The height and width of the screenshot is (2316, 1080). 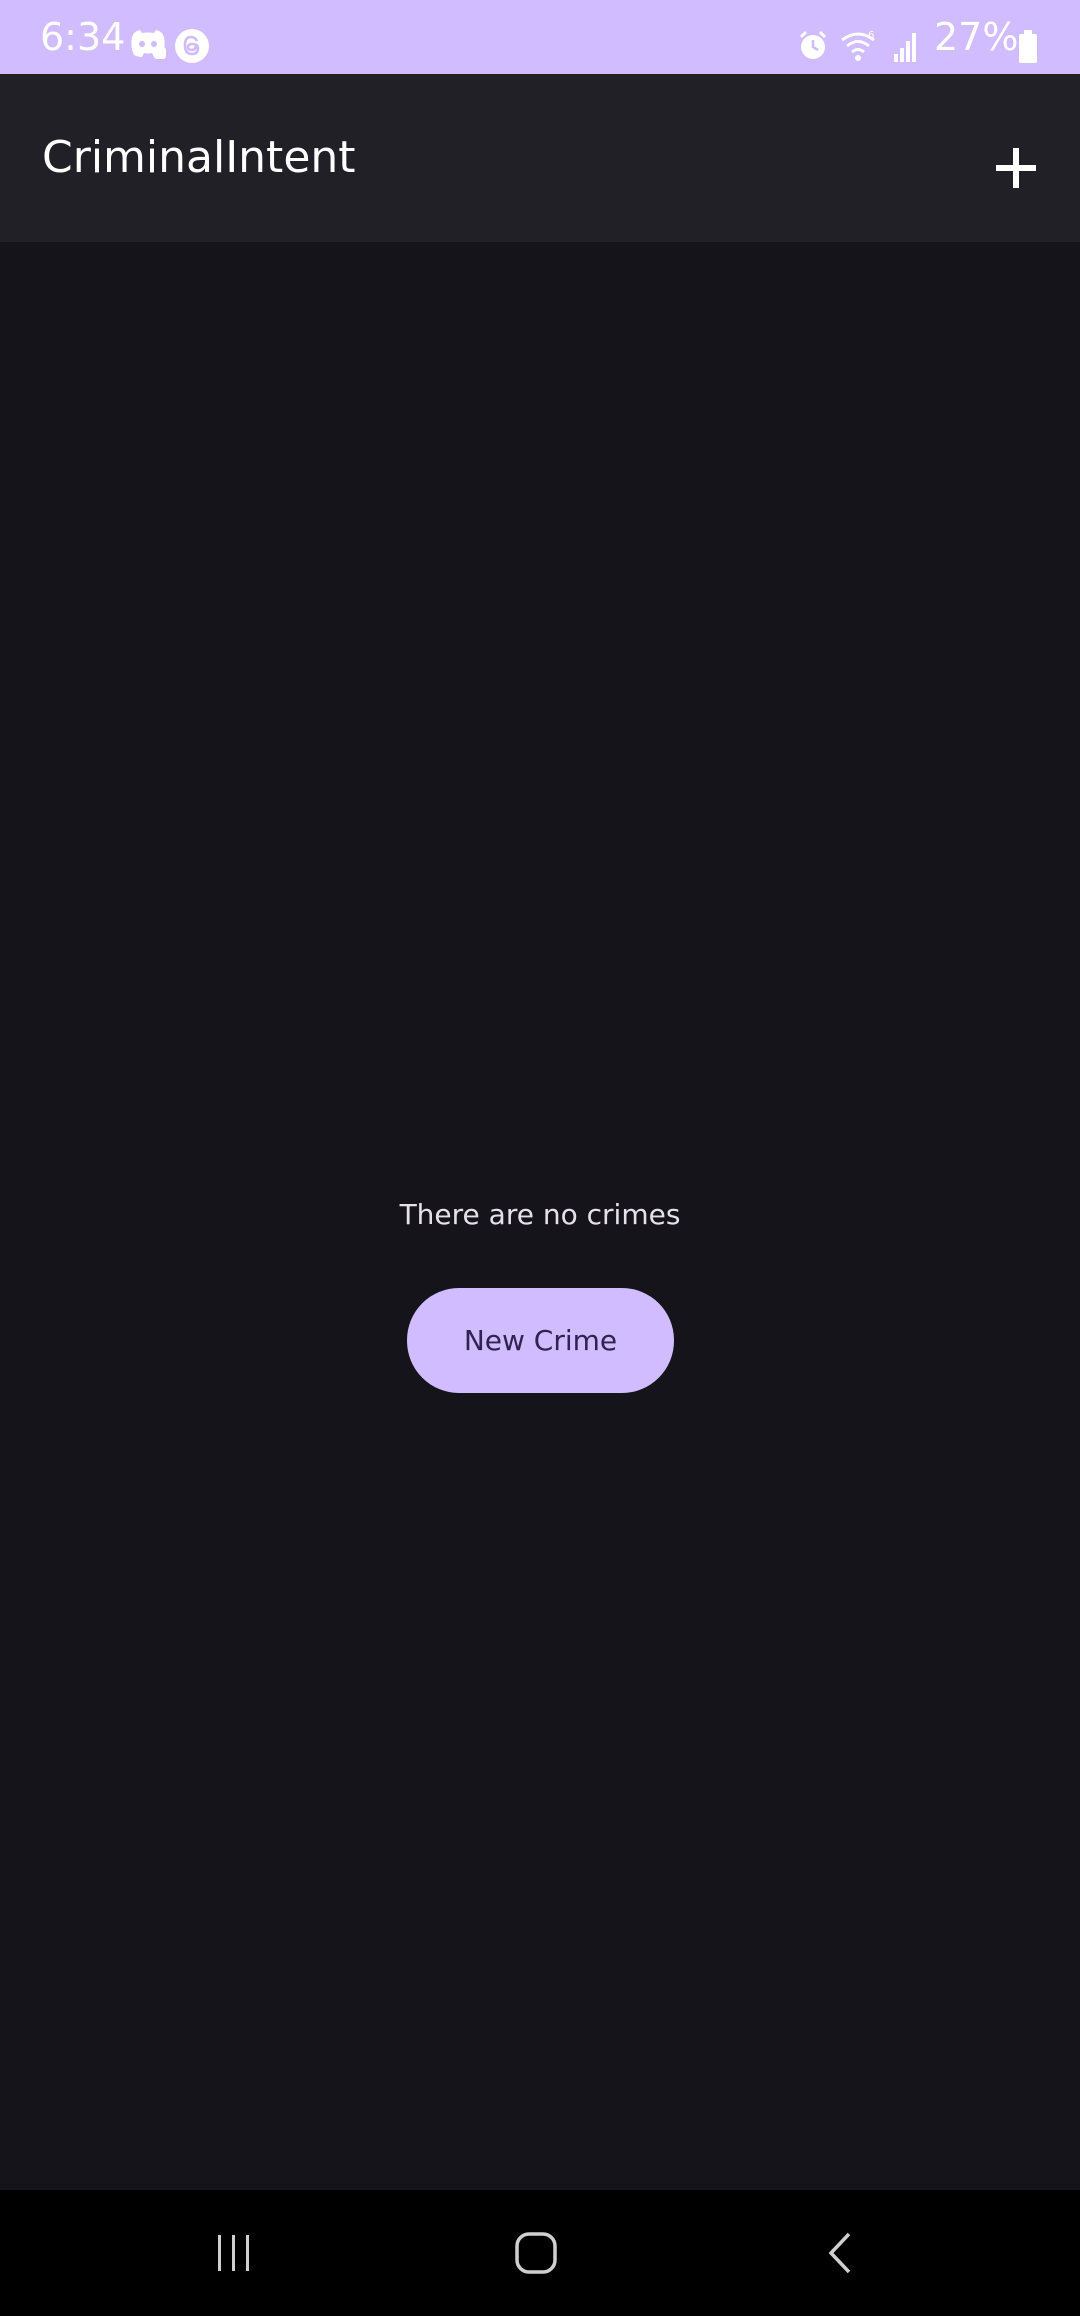 What do you see at coordinates (976, 37) in the screenshot?
I see `battery-percentage: 27%` at bounding box center [976, 37].